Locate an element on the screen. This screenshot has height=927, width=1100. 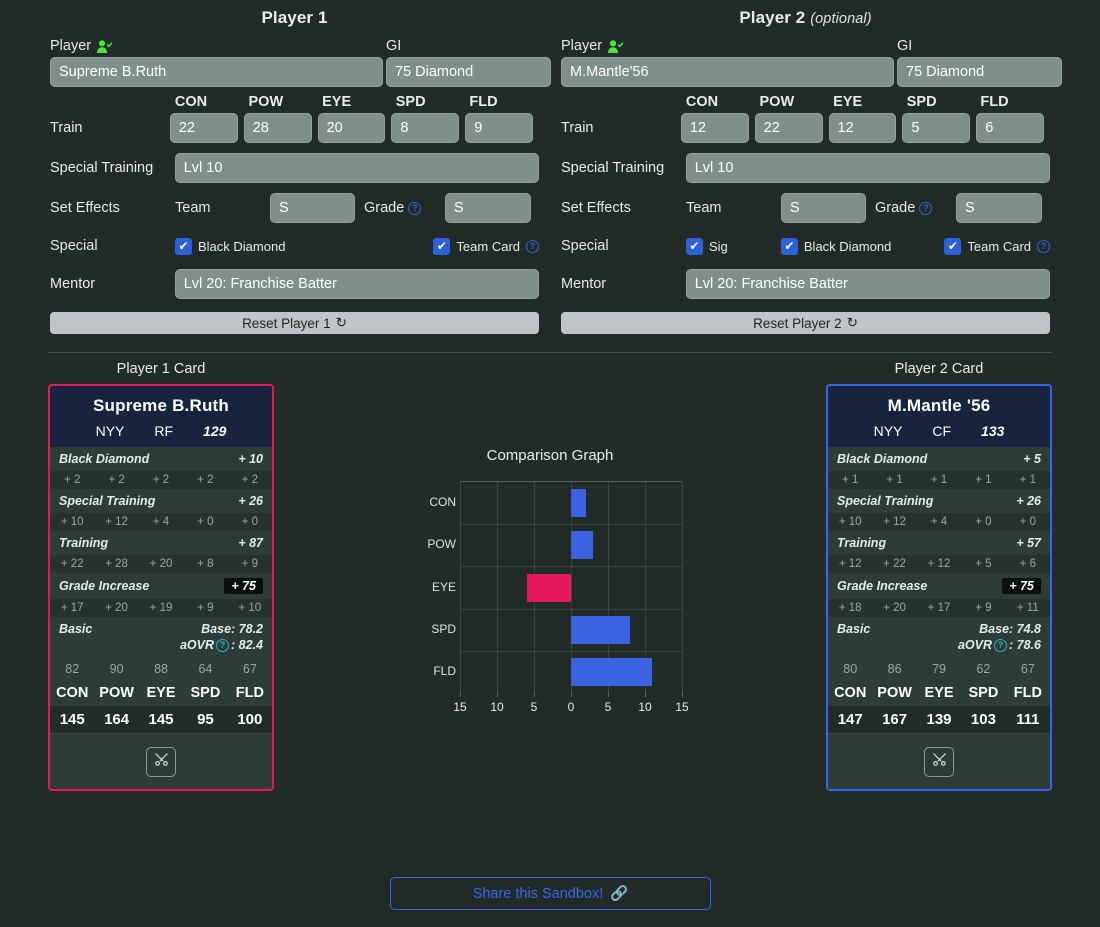
player2-tools-button is located at coordinates (939, 761).